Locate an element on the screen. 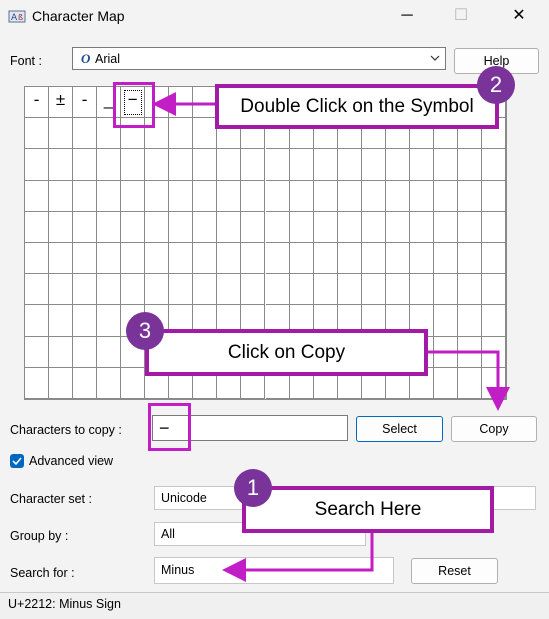  step2-badge: 2 is located at coordinates (496, 85).